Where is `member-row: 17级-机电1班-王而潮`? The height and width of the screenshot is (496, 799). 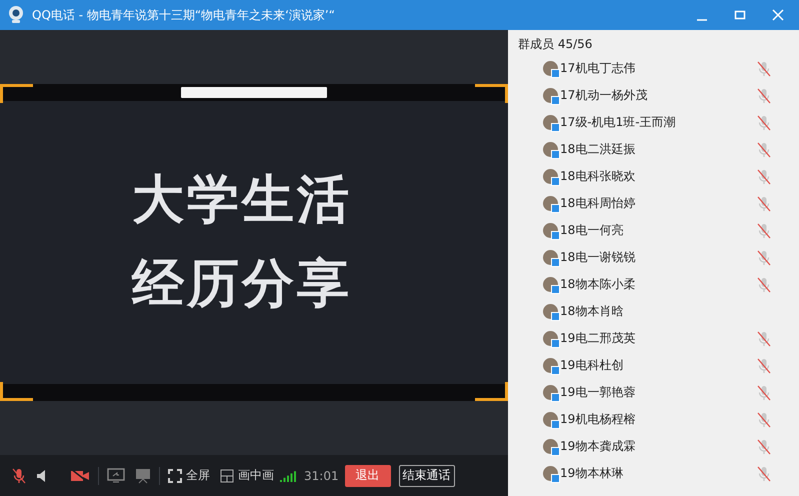
member-row: 17级-机电1班-王而潮 is located at coordinates (653, 122).